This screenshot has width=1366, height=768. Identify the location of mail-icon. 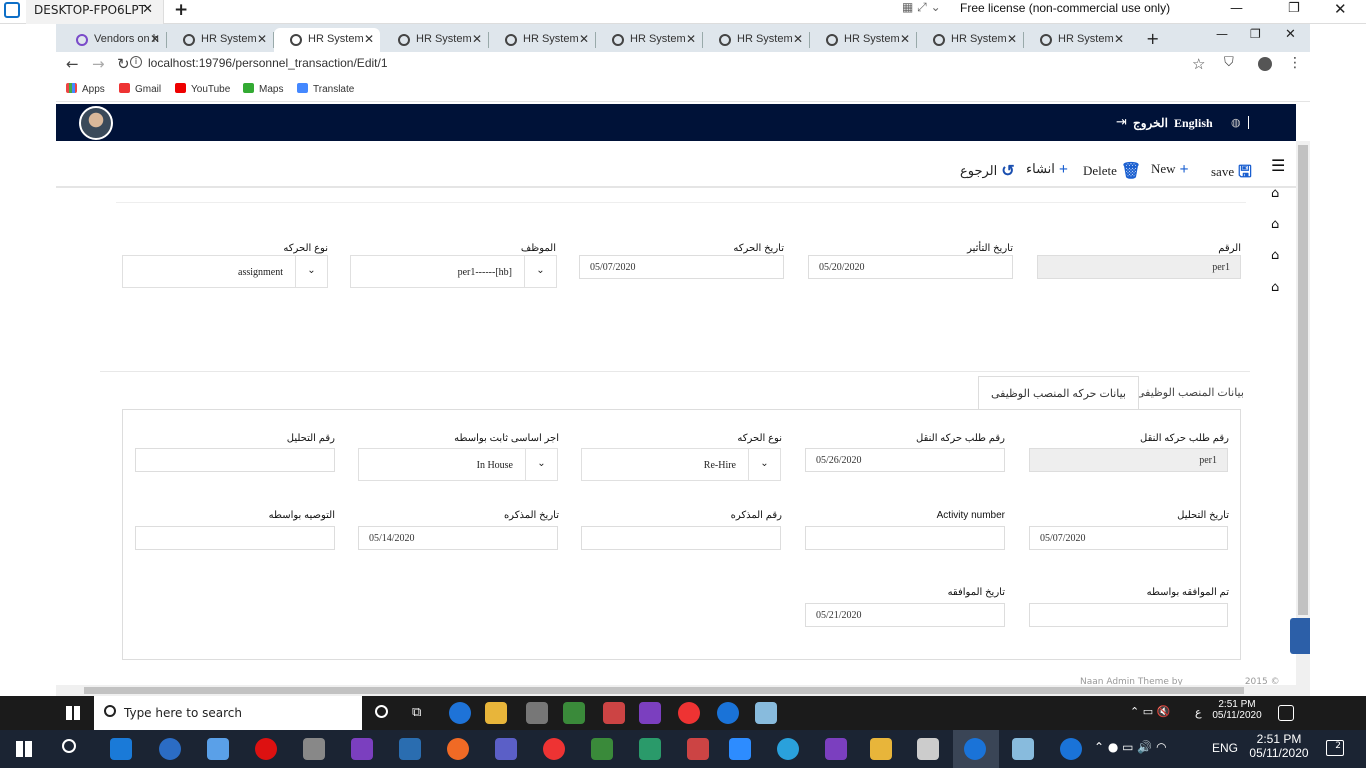
(121, 749).